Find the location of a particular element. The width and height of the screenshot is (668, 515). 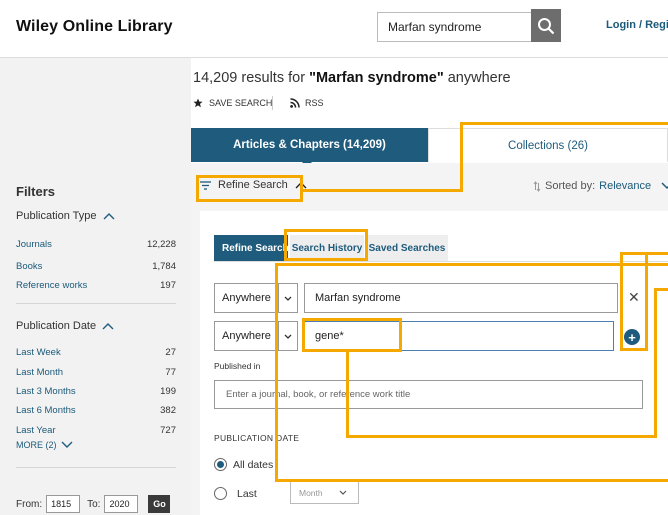

tab-articles-chapters: Articles & Chapters (14,209) is located at coordinates (309, 145).